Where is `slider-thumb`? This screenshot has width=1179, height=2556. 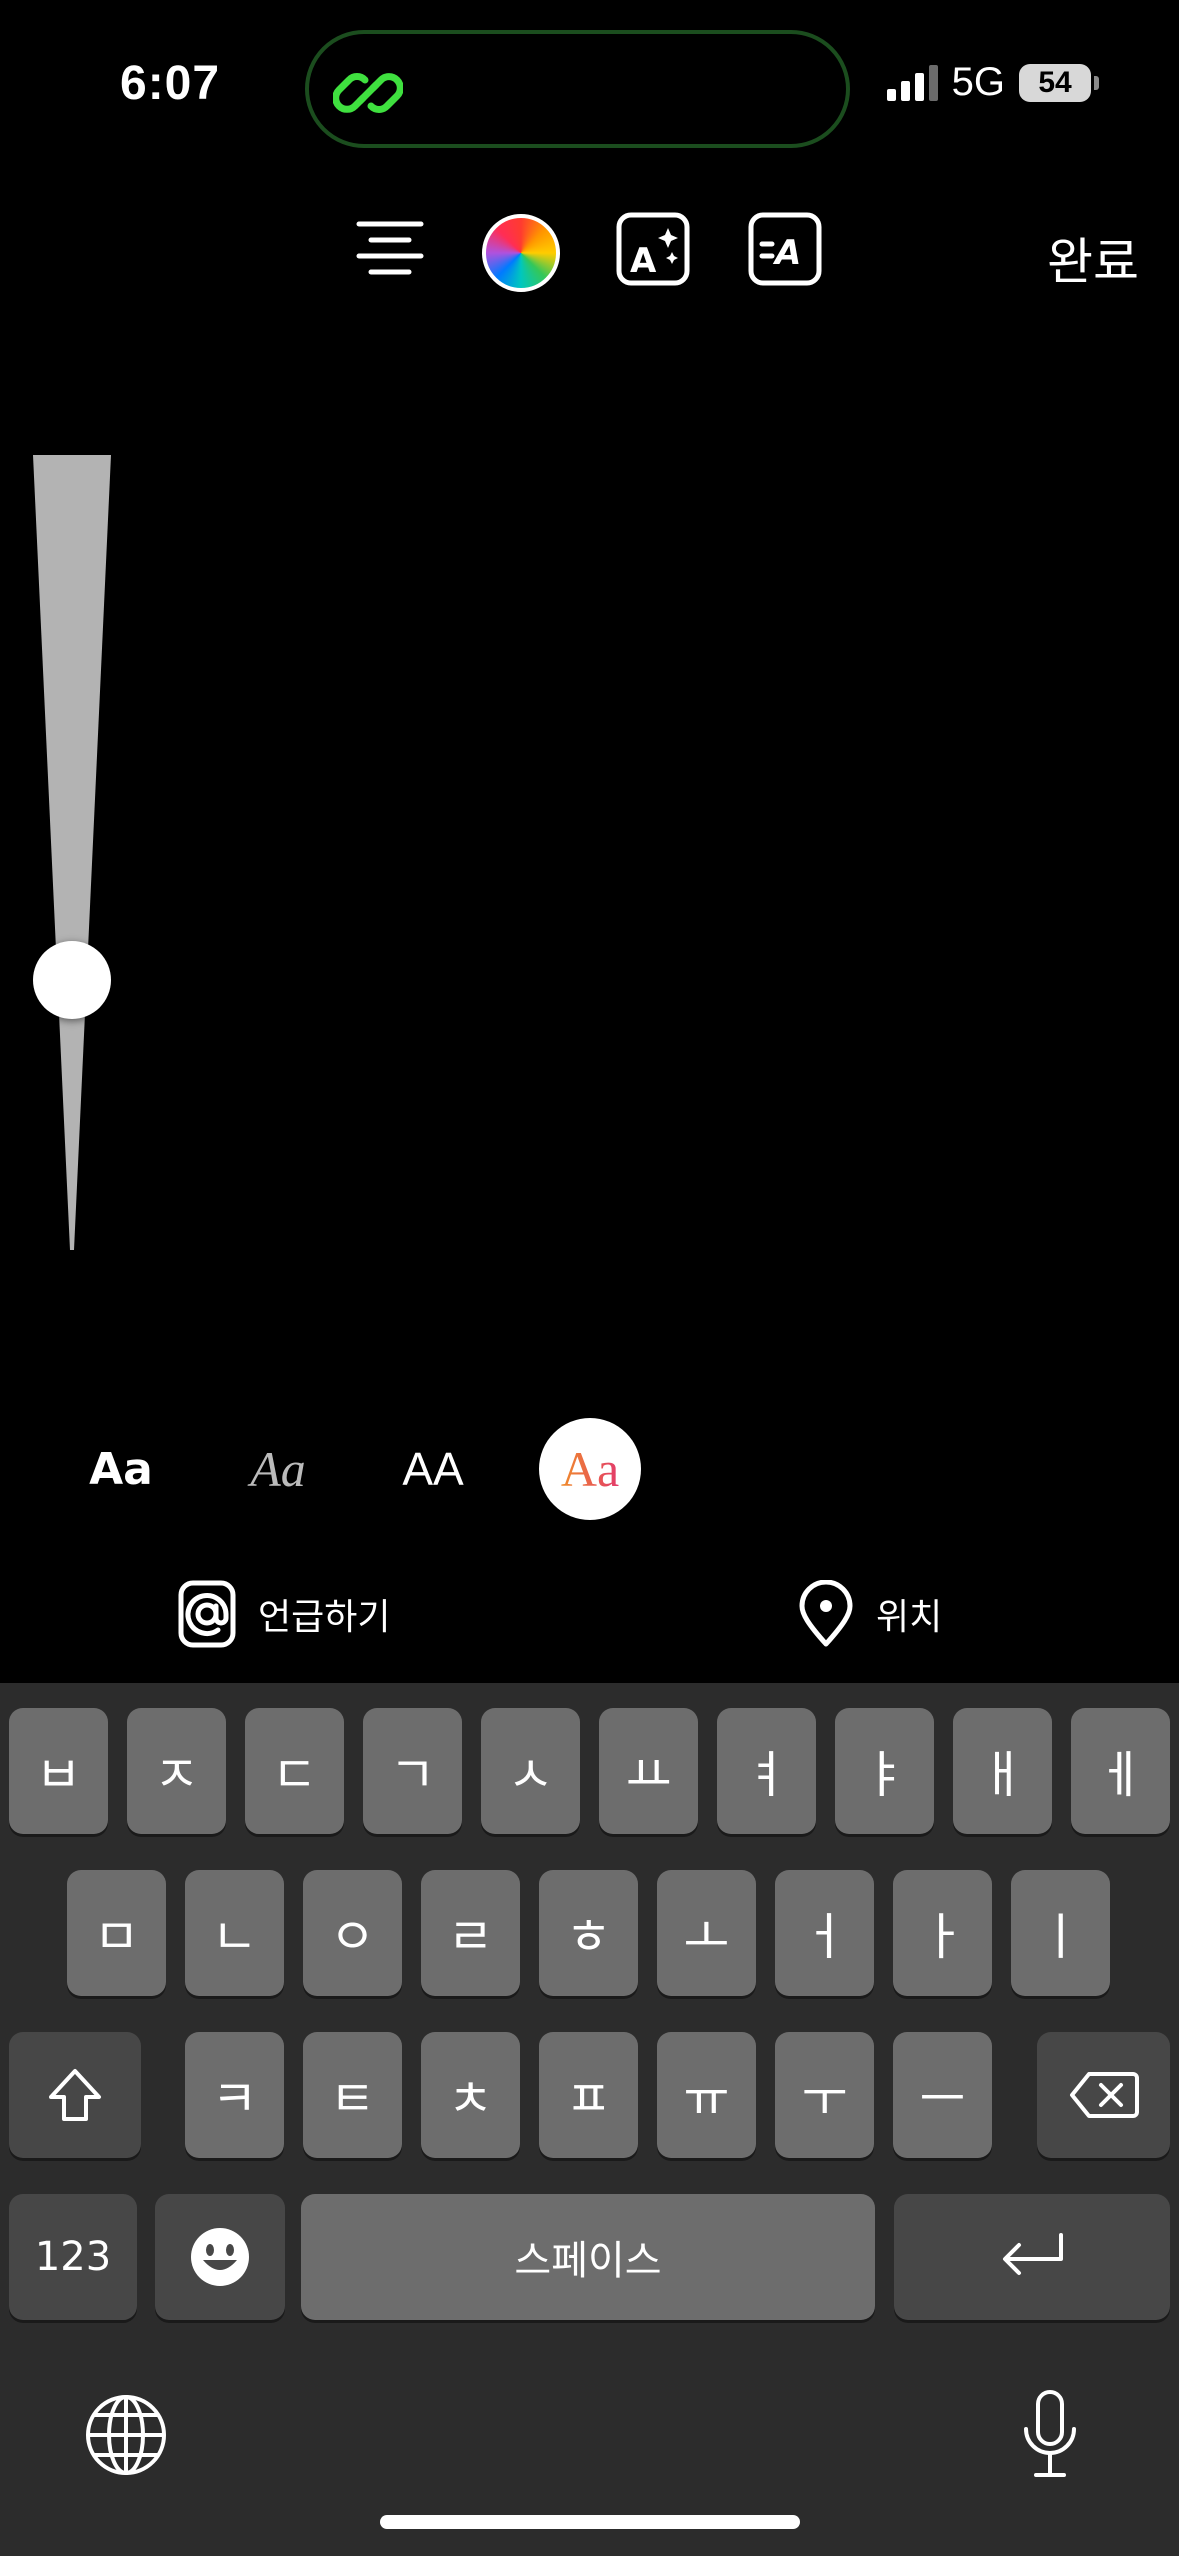 slider-thumb is located at coordinates (72, 980).